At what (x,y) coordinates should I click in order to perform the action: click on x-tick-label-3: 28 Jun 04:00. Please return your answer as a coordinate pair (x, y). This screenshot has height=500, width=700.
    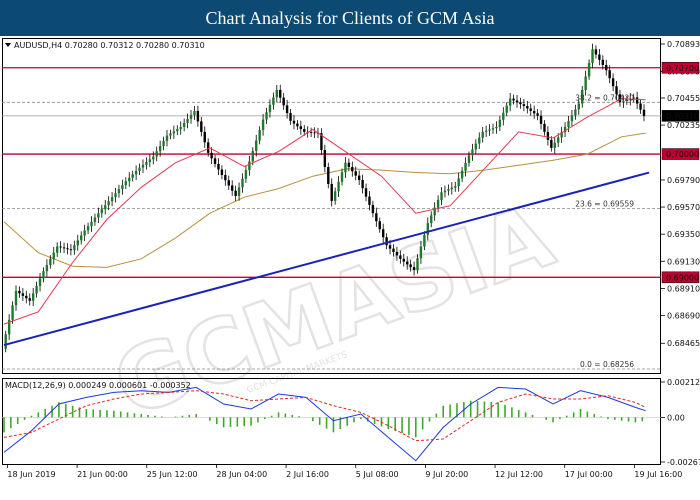
    Looking at the image, I should click on (241, 474).